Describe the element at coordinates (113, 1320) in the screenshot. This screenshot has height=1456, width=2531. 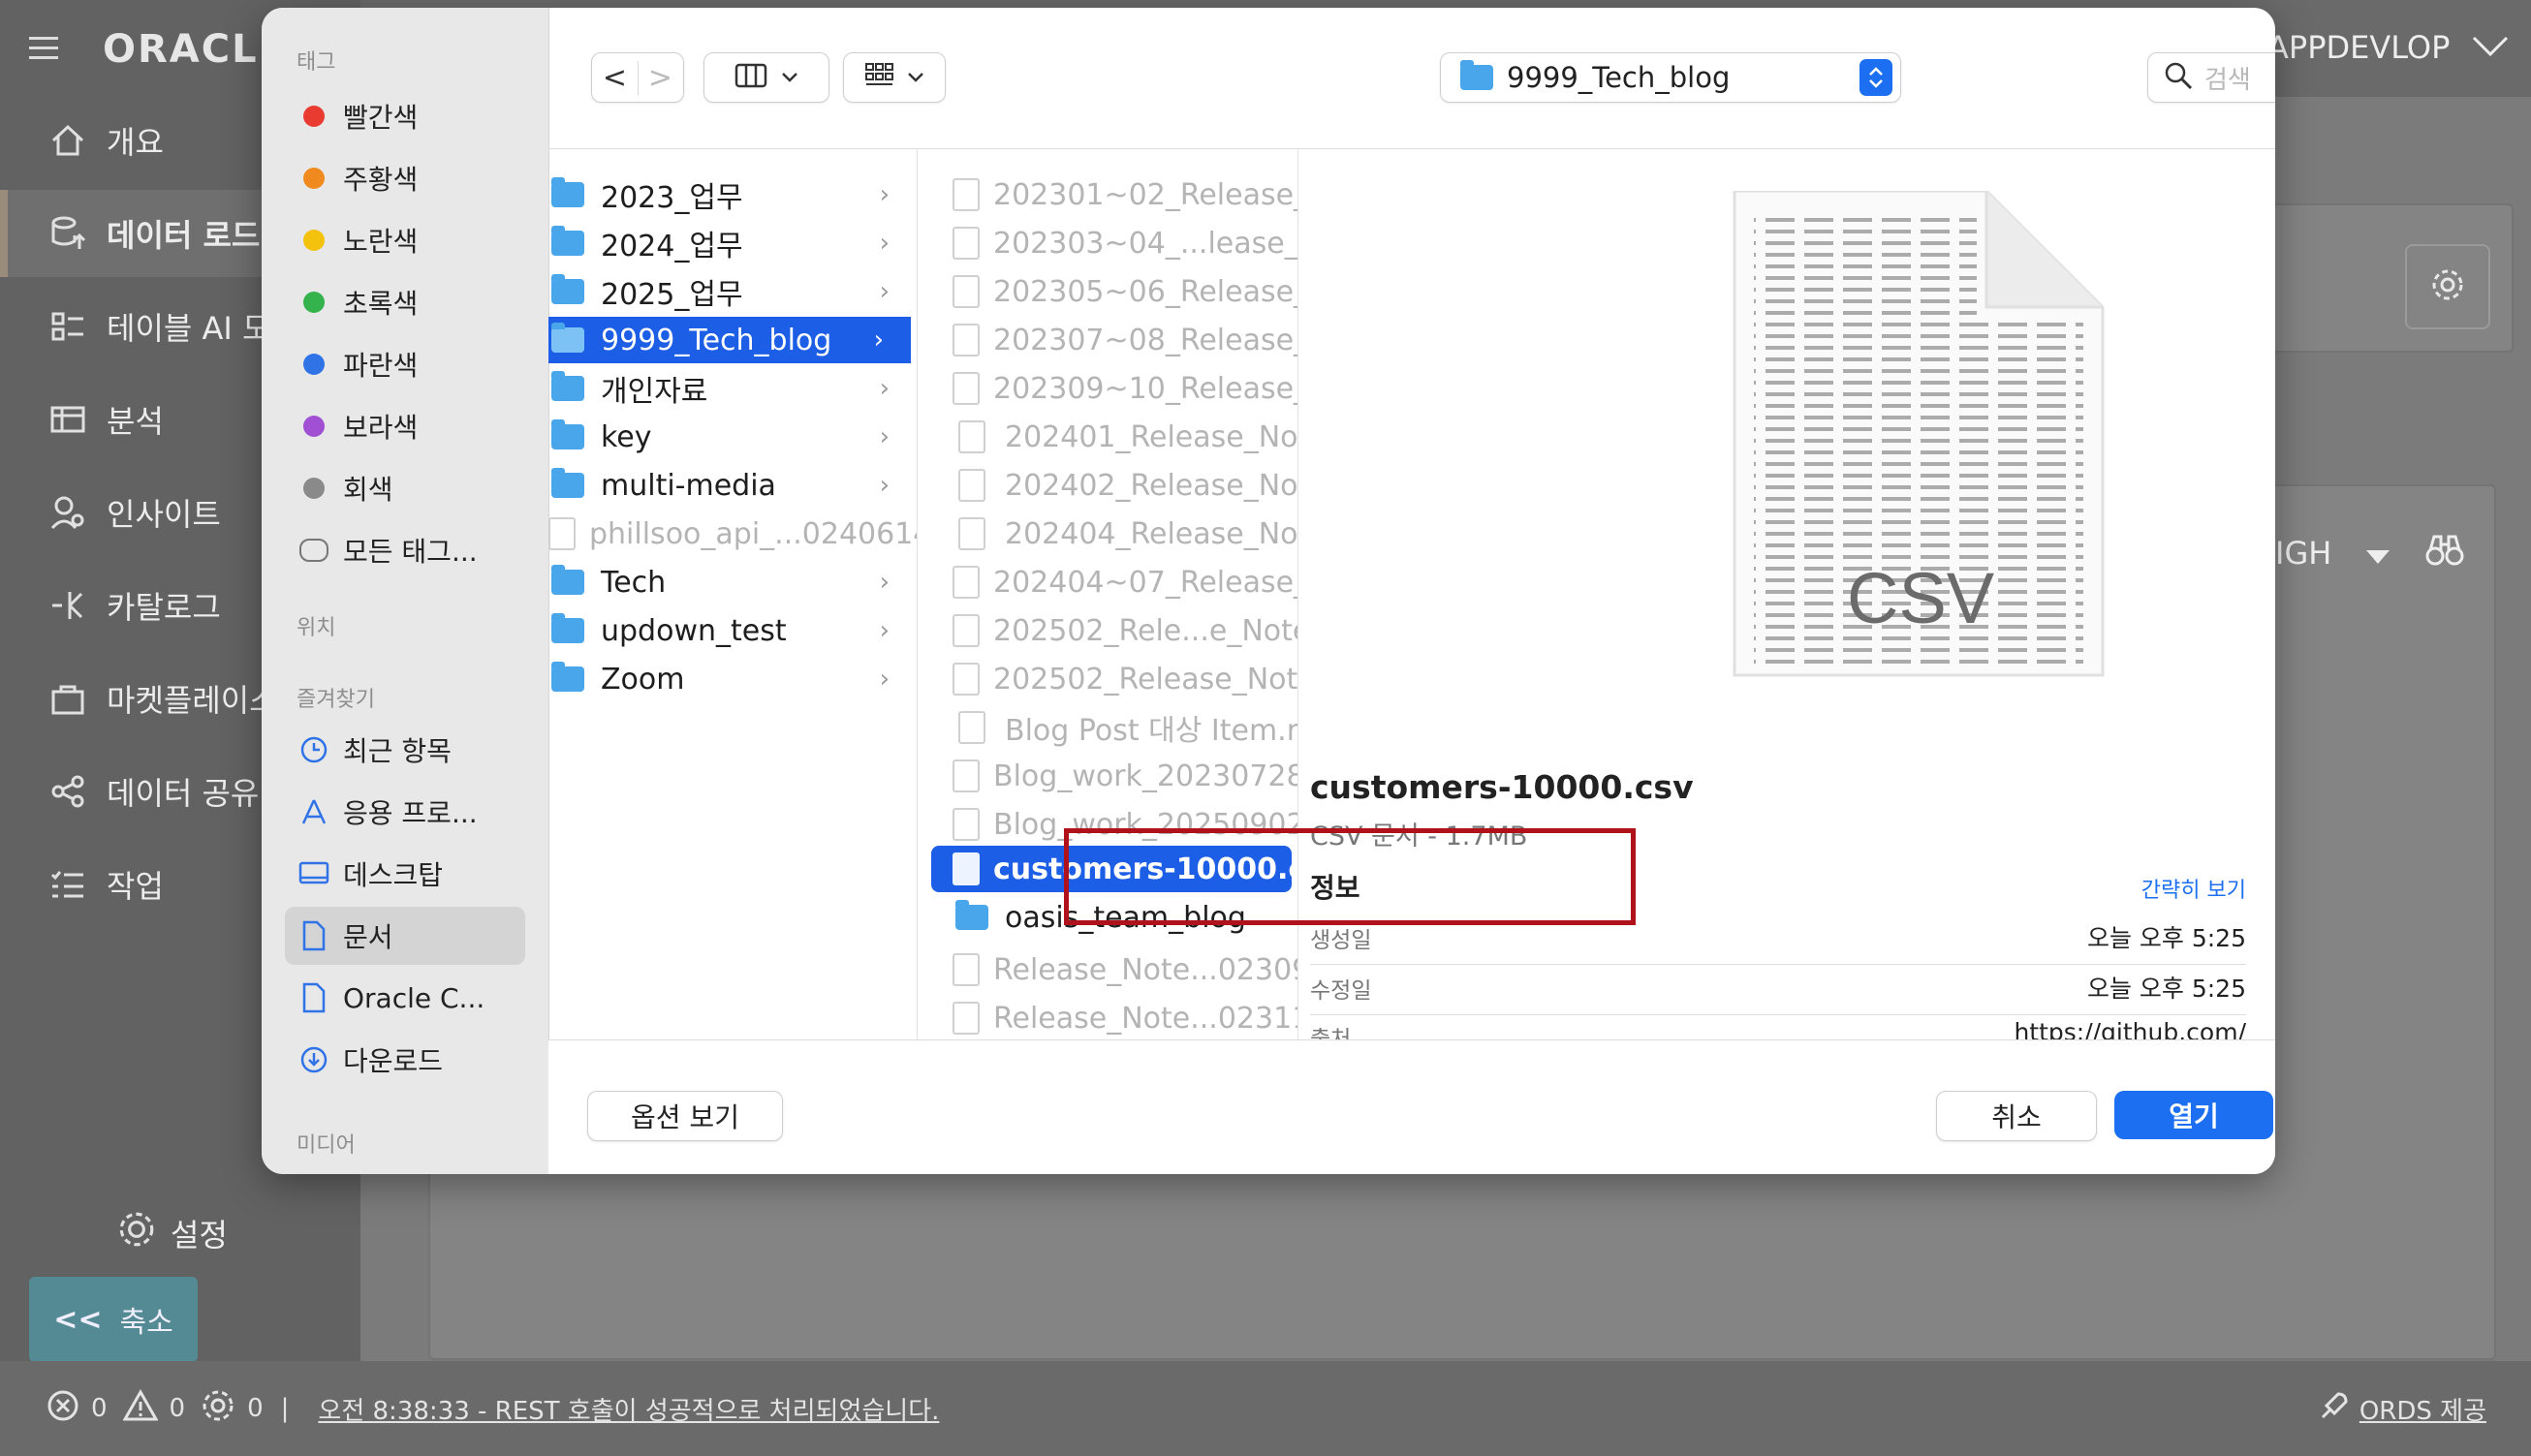
I see `collapse-button: << 축소` at that location.